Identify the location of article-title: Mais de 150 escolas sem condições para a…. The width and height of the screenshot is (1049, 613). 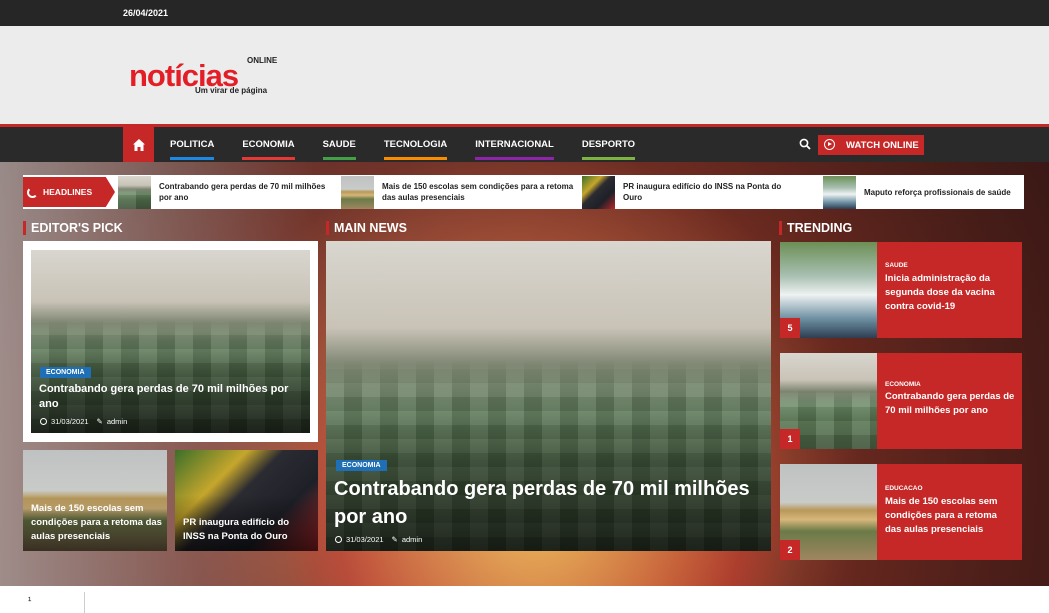
(97, 523).